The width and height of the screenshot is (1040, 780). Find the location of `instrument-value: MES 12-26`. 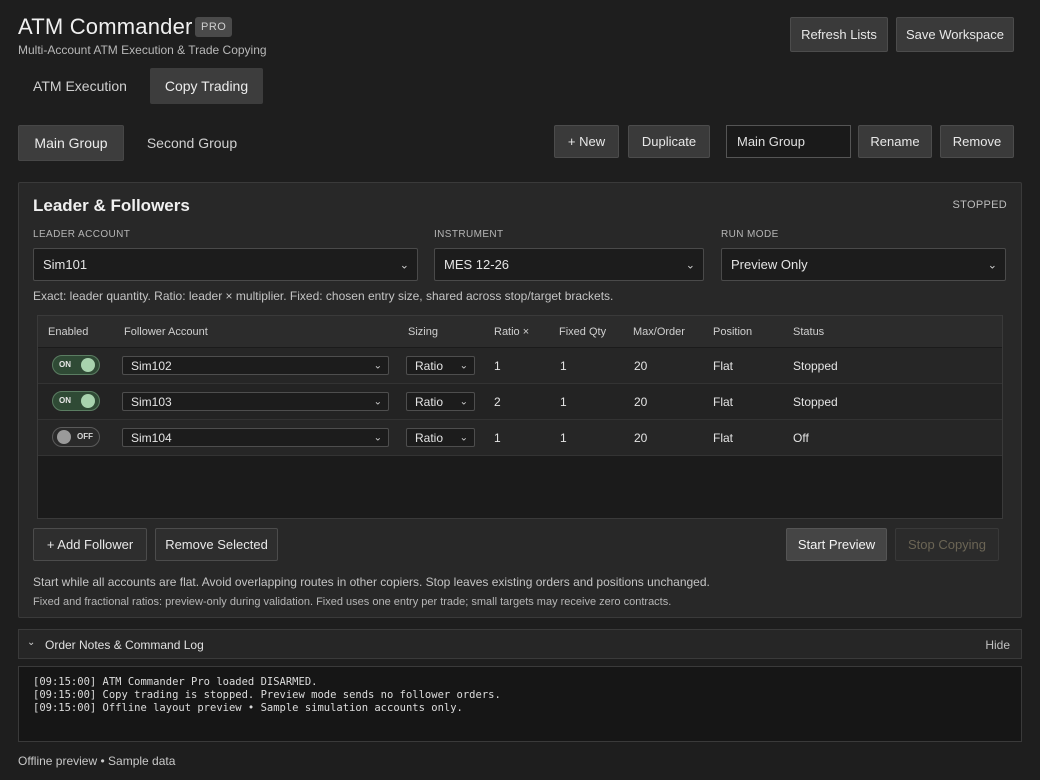

instrument-value: MES 12-26 is located at coordinates (477, 264).